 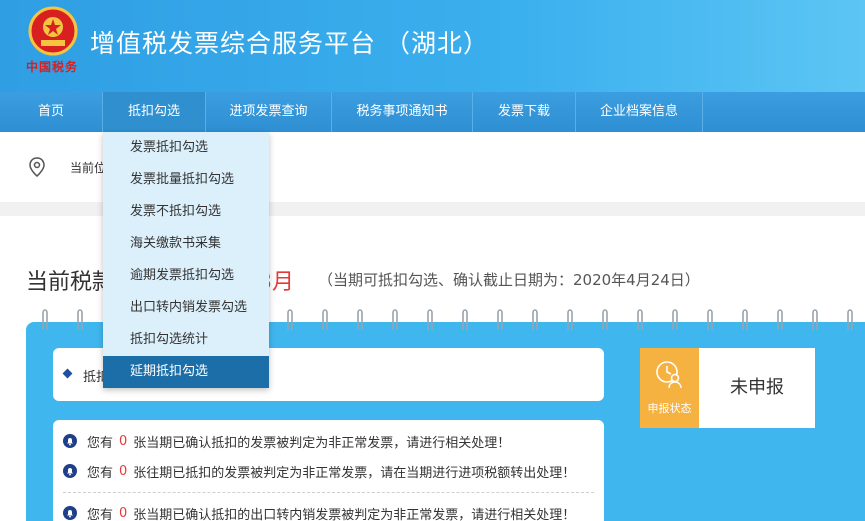 What do you see at coordinates (289, 43) in the screenshot?
I see `site-title: 增值税发票综合服务平台 （湖北）` at bounding box center [289, 43].